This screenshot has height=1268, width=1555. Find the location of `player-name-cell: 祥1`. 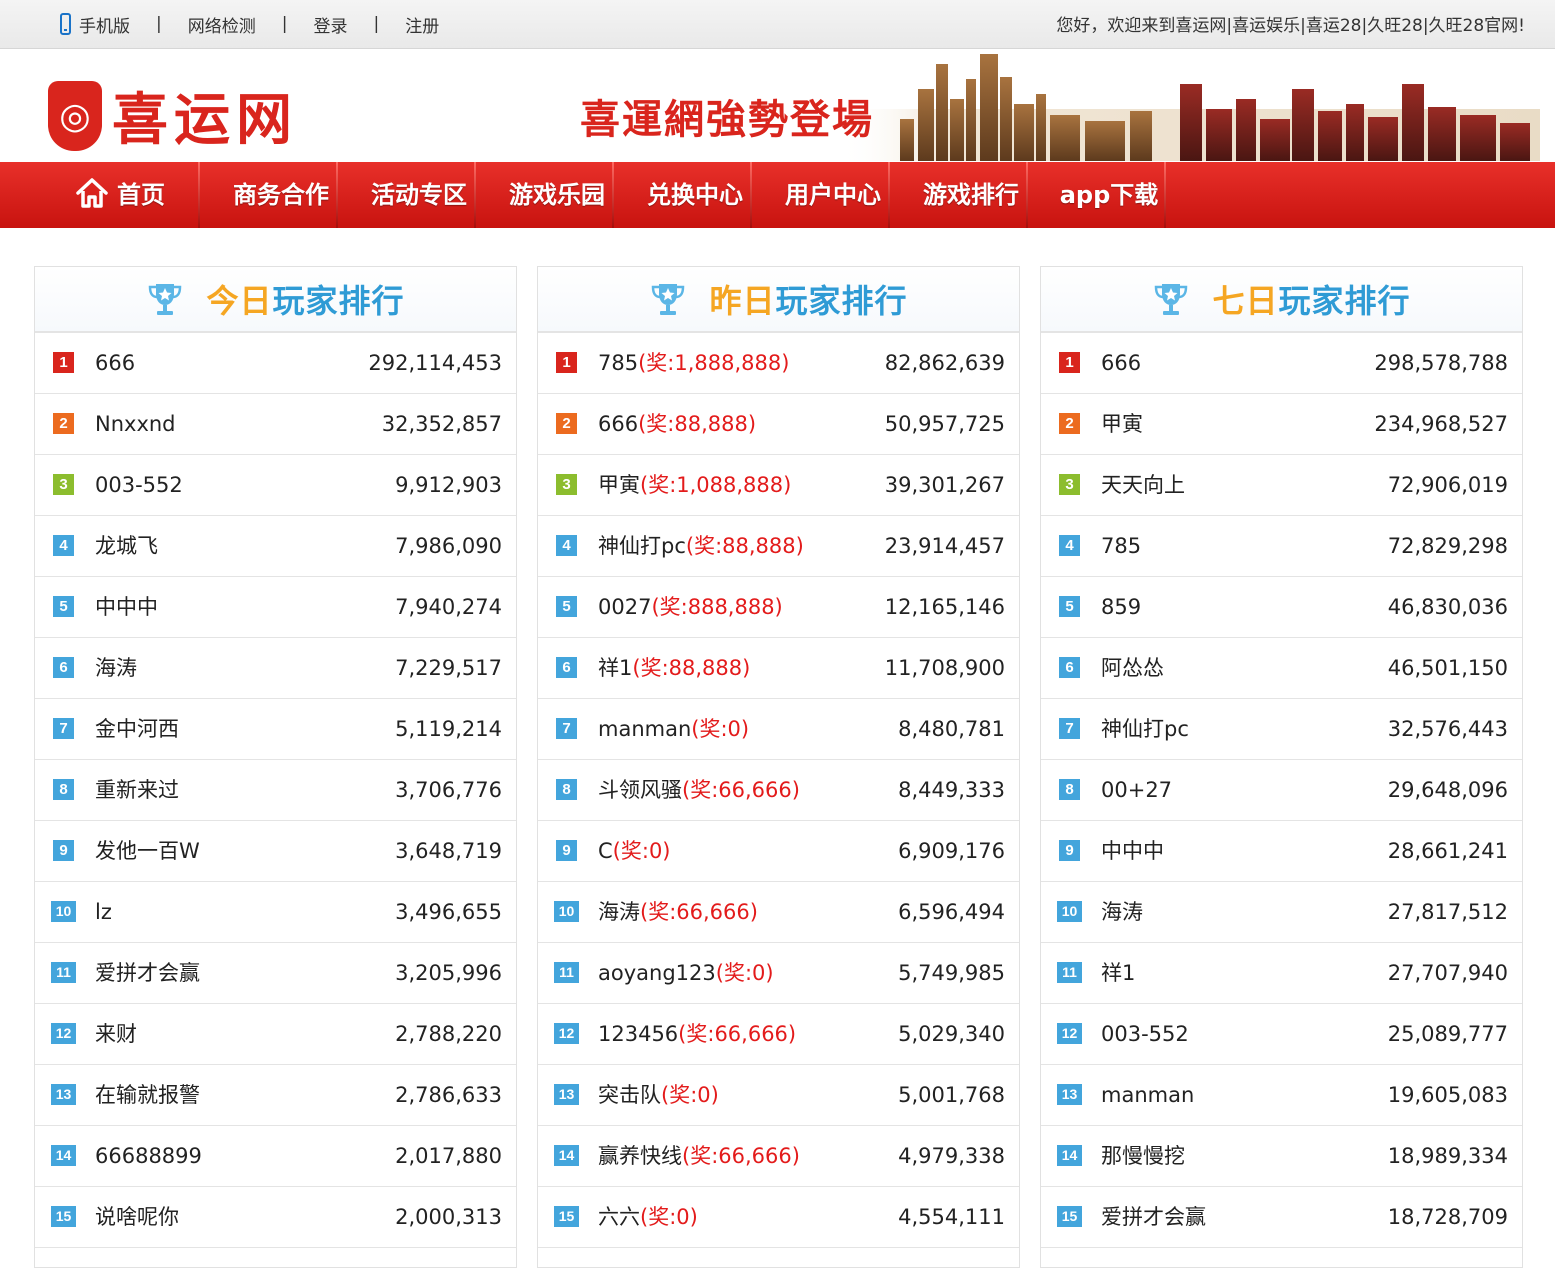

player-name-cell: 祥1 is located at coordinates (1118, 973).